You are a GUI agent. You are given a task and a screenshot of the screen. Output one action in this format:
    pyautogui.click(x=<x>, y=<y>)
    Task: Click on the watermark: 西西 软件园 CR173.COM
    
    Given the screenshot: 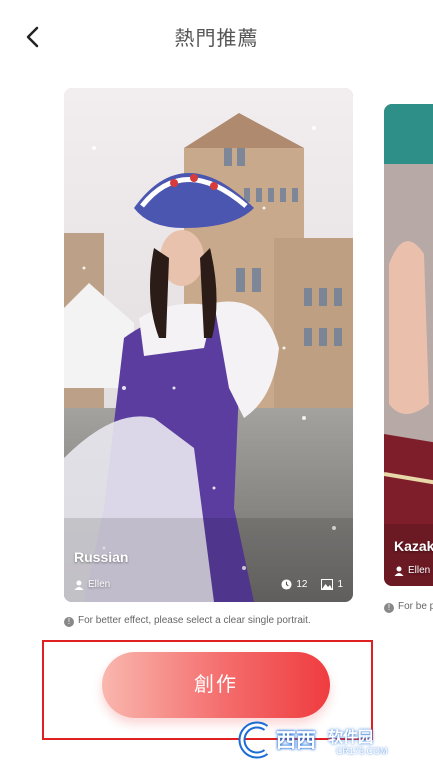 What is the action you would take?
    pyautogui.click(x=326, y=740)
    